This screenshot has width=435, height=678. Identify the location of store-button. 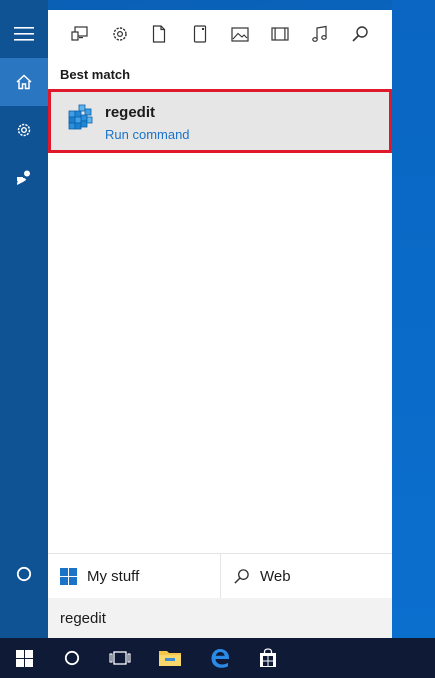
(268, 658).